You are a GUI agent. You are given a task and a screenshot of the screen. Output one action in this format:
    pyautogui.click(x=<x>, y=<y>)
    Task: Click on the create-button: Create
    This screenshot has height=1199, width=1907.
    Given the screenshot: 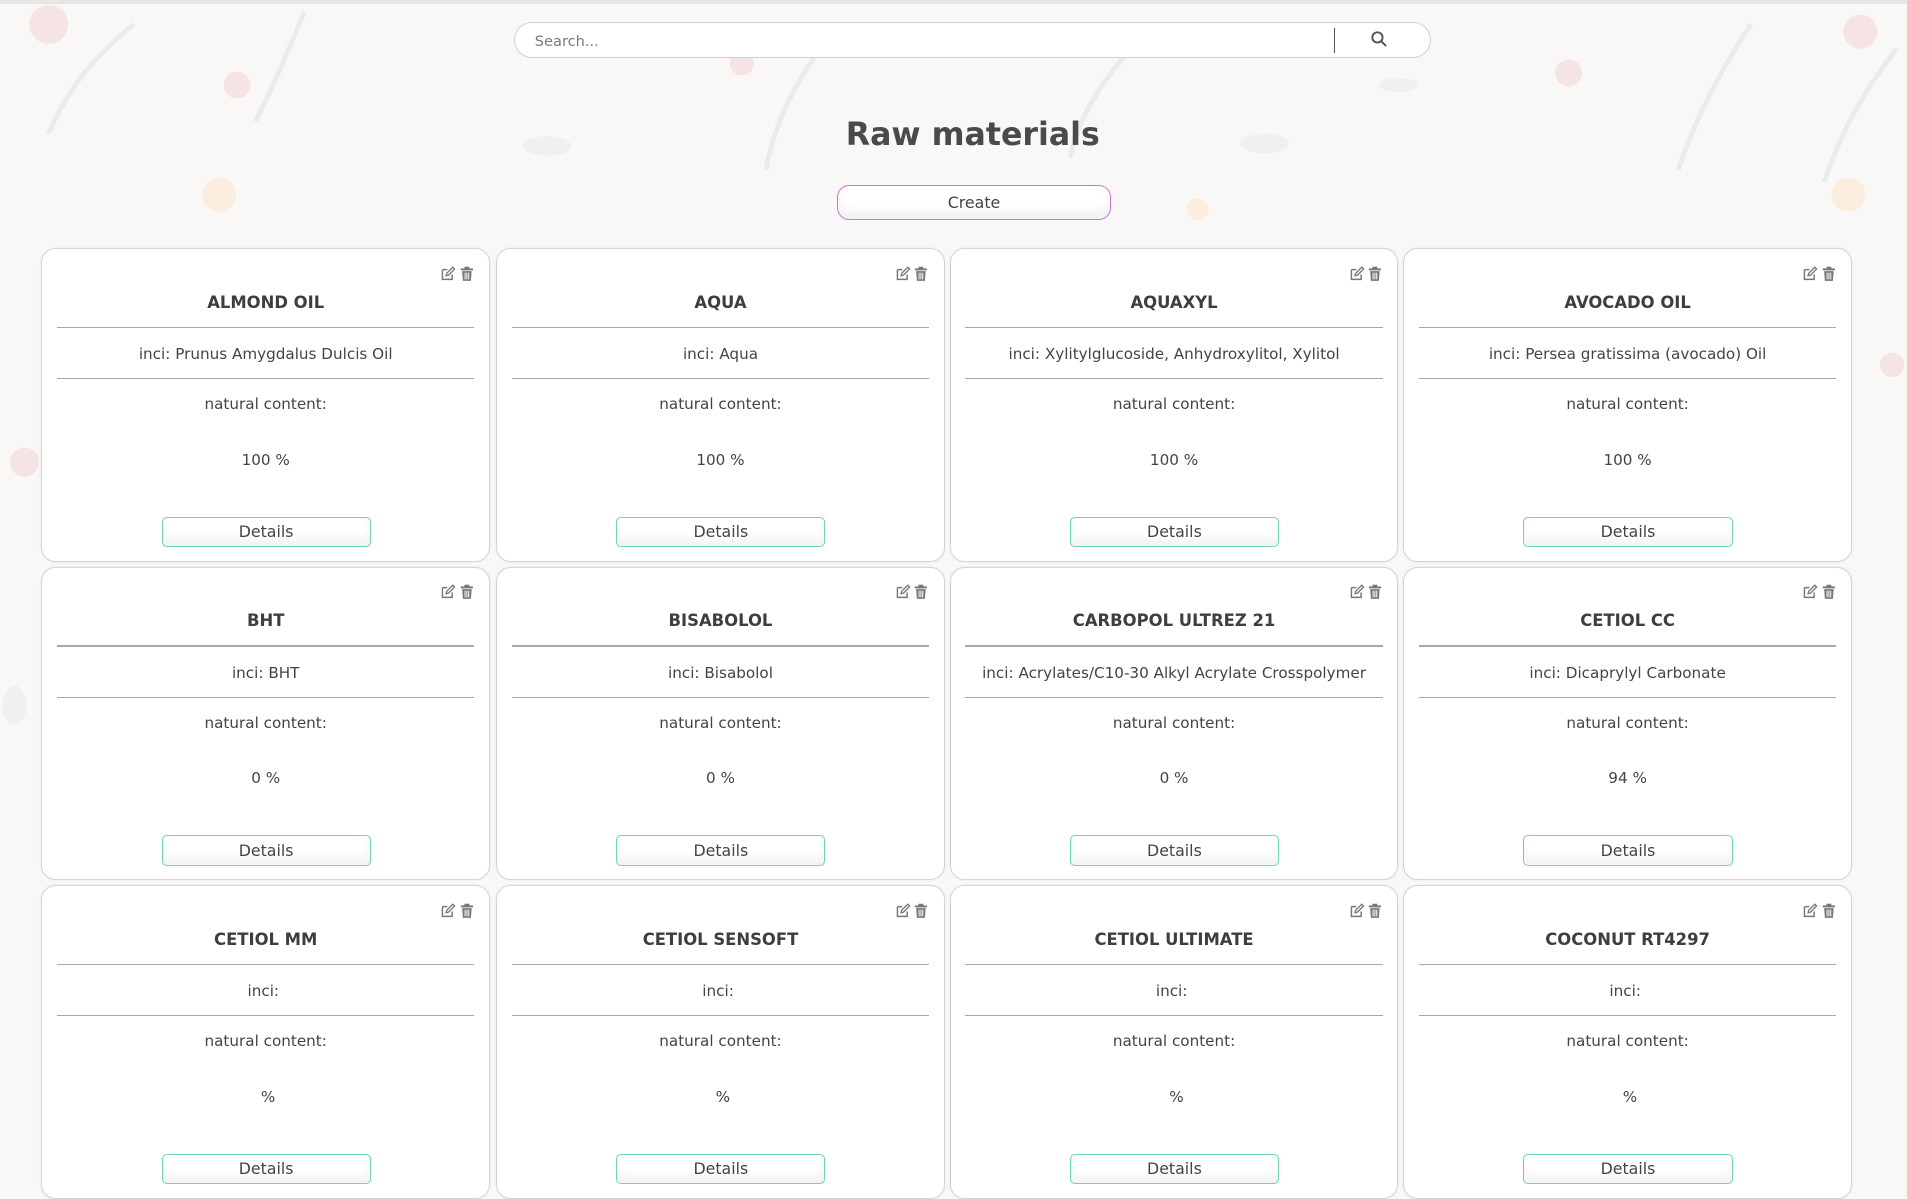 What is the action you would take?
    pyautogui.click(x=974, y=202)
    